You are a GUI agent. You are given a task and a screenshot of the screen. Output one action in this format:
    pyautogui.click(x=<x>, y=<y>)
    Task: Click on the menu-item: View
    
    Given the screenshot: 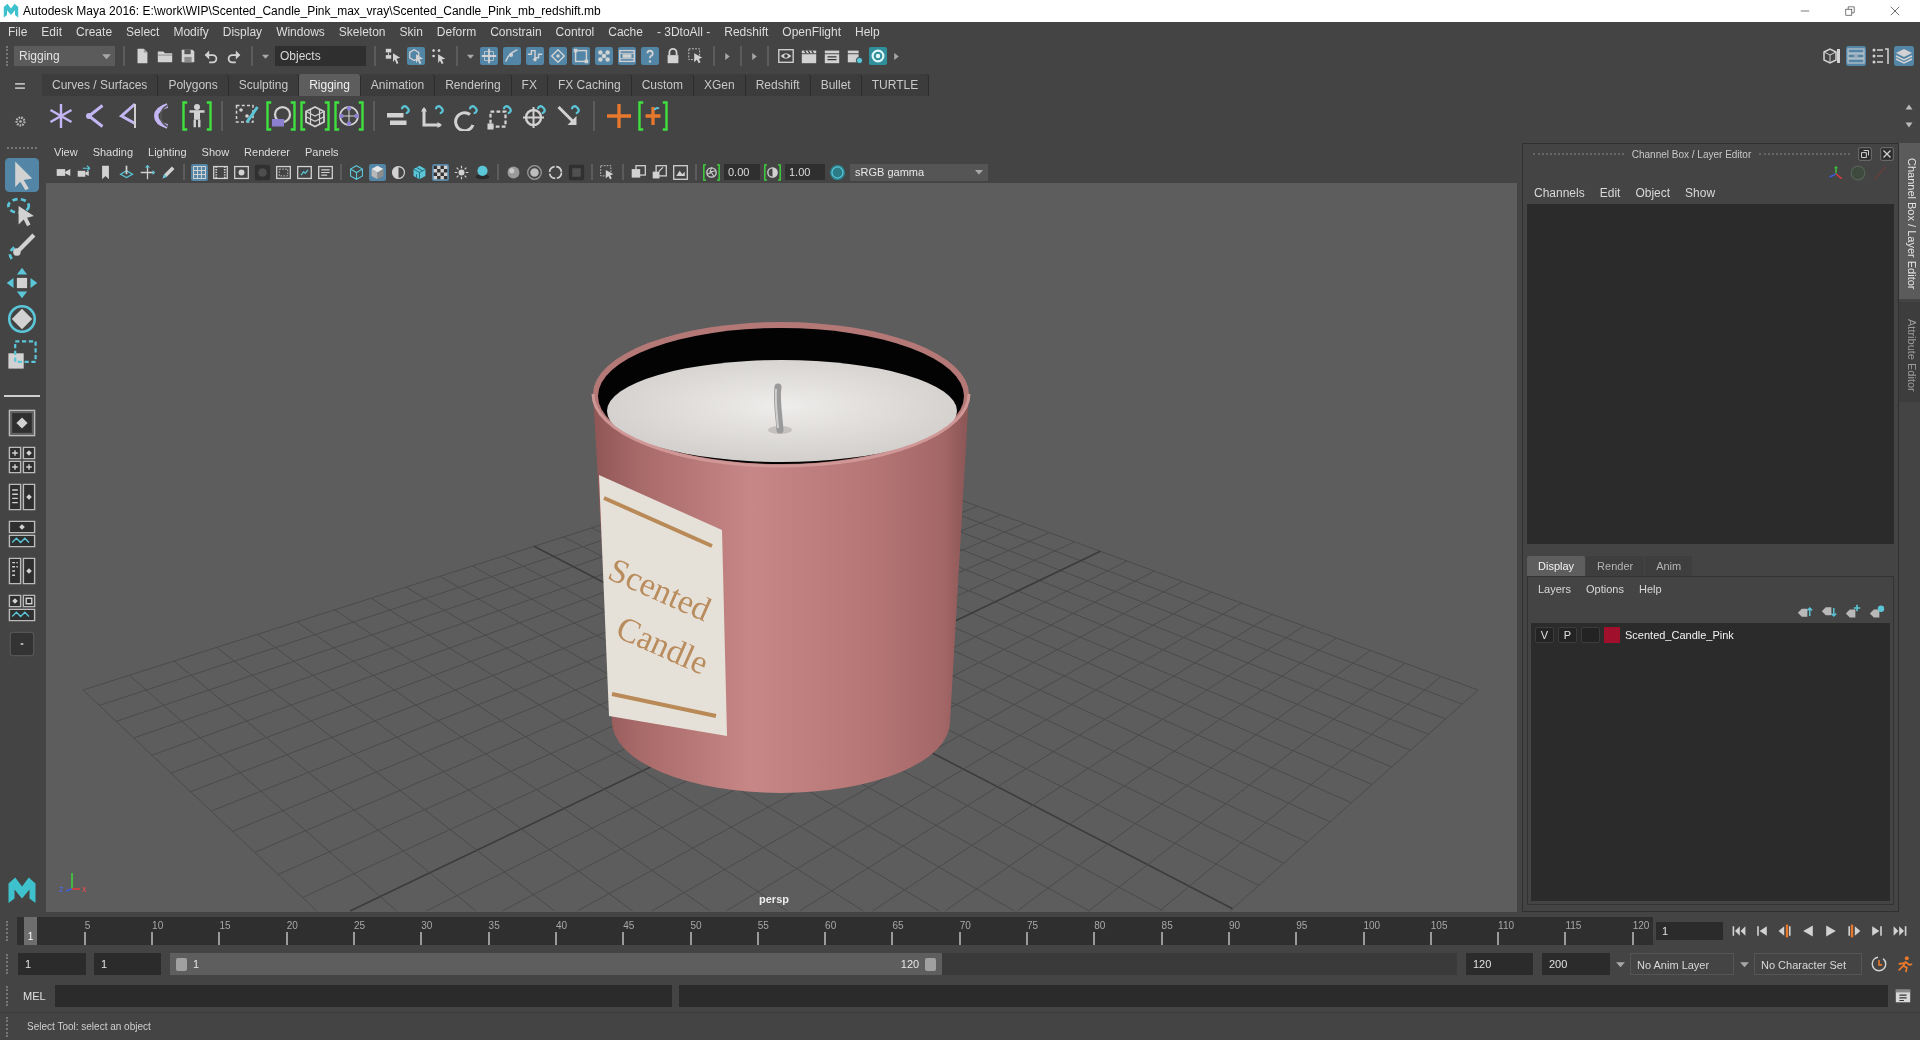 What is the action you would take?
    pyautogui.click(x=66, y=152)
    